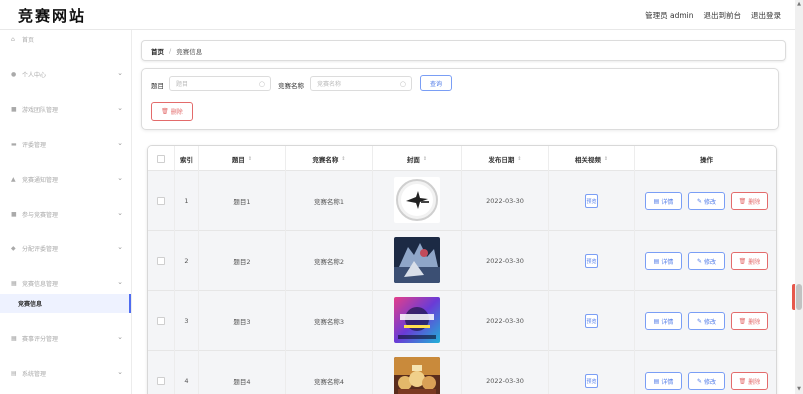 This screenshot has width=803, height=394. Describe the element at coordinates (397, 15) in the screenshot. I see `top-header: 竞赛网站 管理员 admin 退出到前台 退出登录` at that location.